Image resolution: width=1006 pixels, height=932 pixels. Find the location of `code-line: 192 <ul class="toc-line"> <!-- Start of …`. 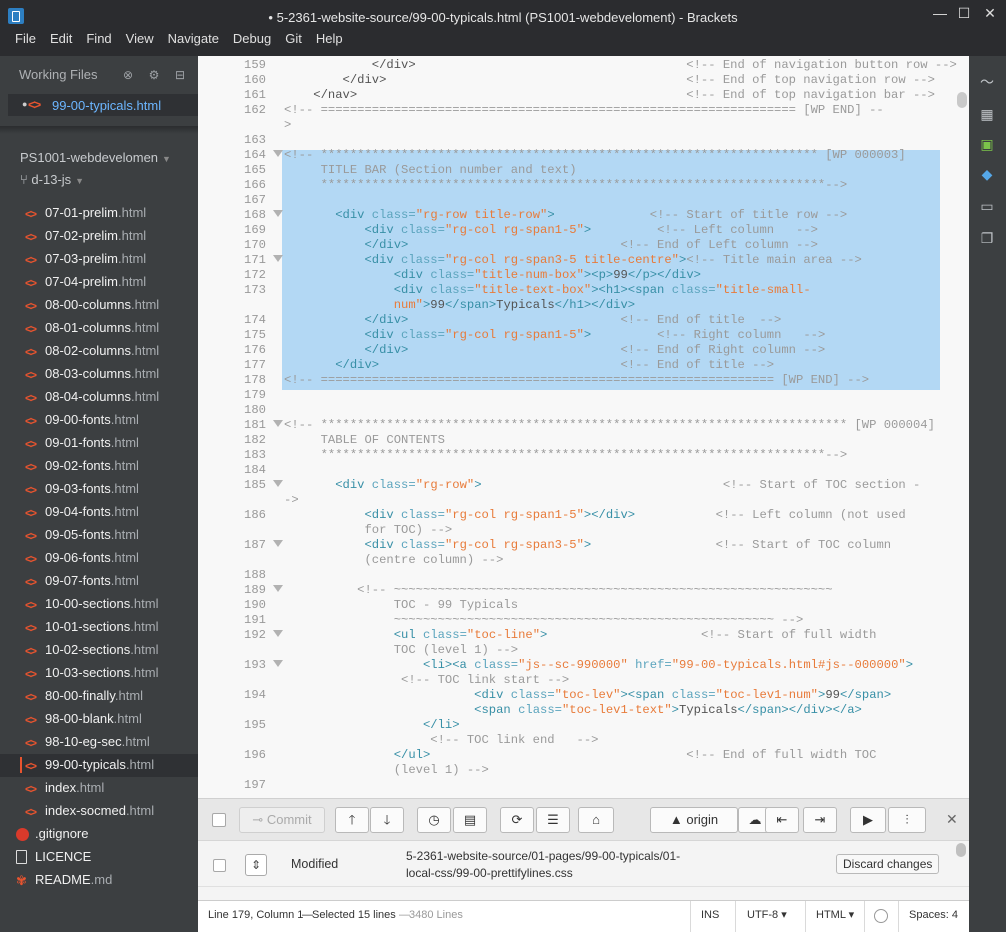

code-line: 192 <ul class="toc-line"> <!-- Start of … is located at coordinates (576, 635).